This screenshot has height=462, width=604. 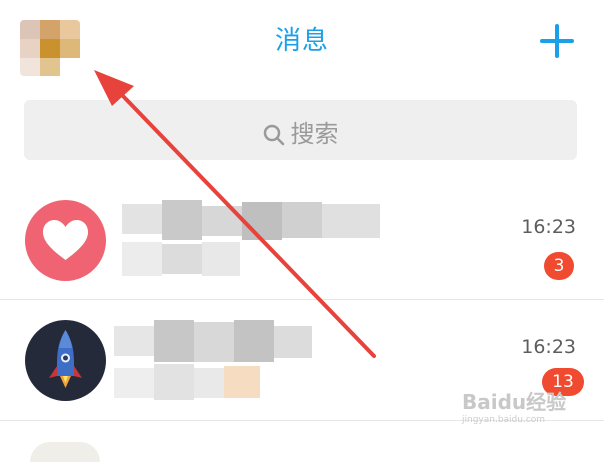 I want to click on watermark: Baidu经验 jingyan.baidu.com, so click(x=522, y=411).